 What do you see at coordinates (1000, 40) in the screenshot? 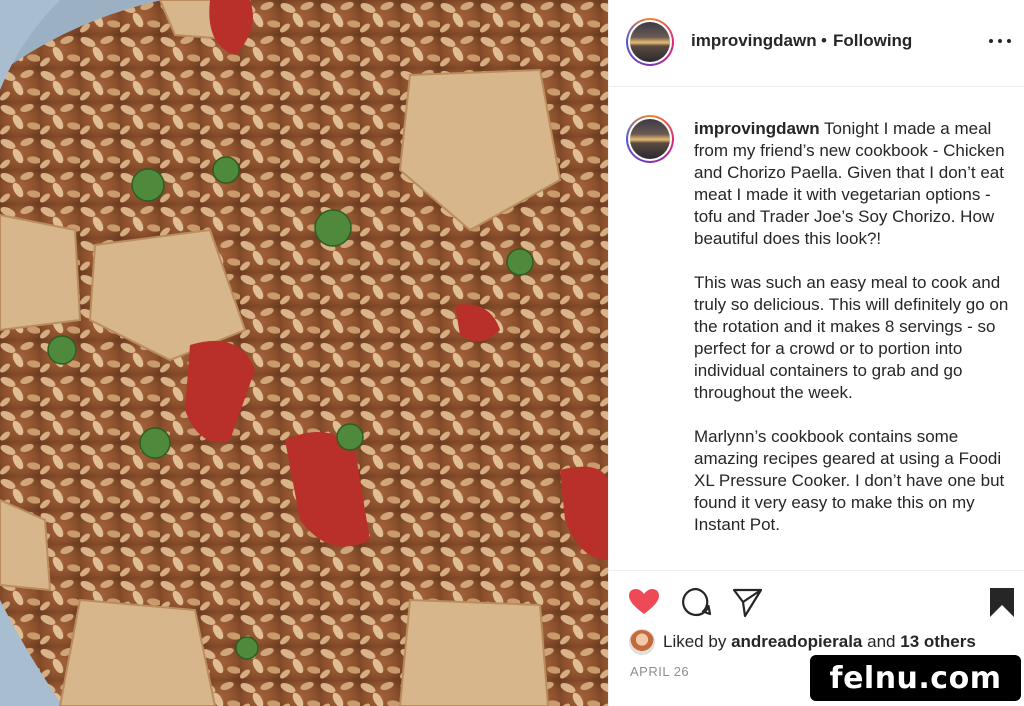
I see `more-horizontal-icon` at bounding box center [1000, 40].